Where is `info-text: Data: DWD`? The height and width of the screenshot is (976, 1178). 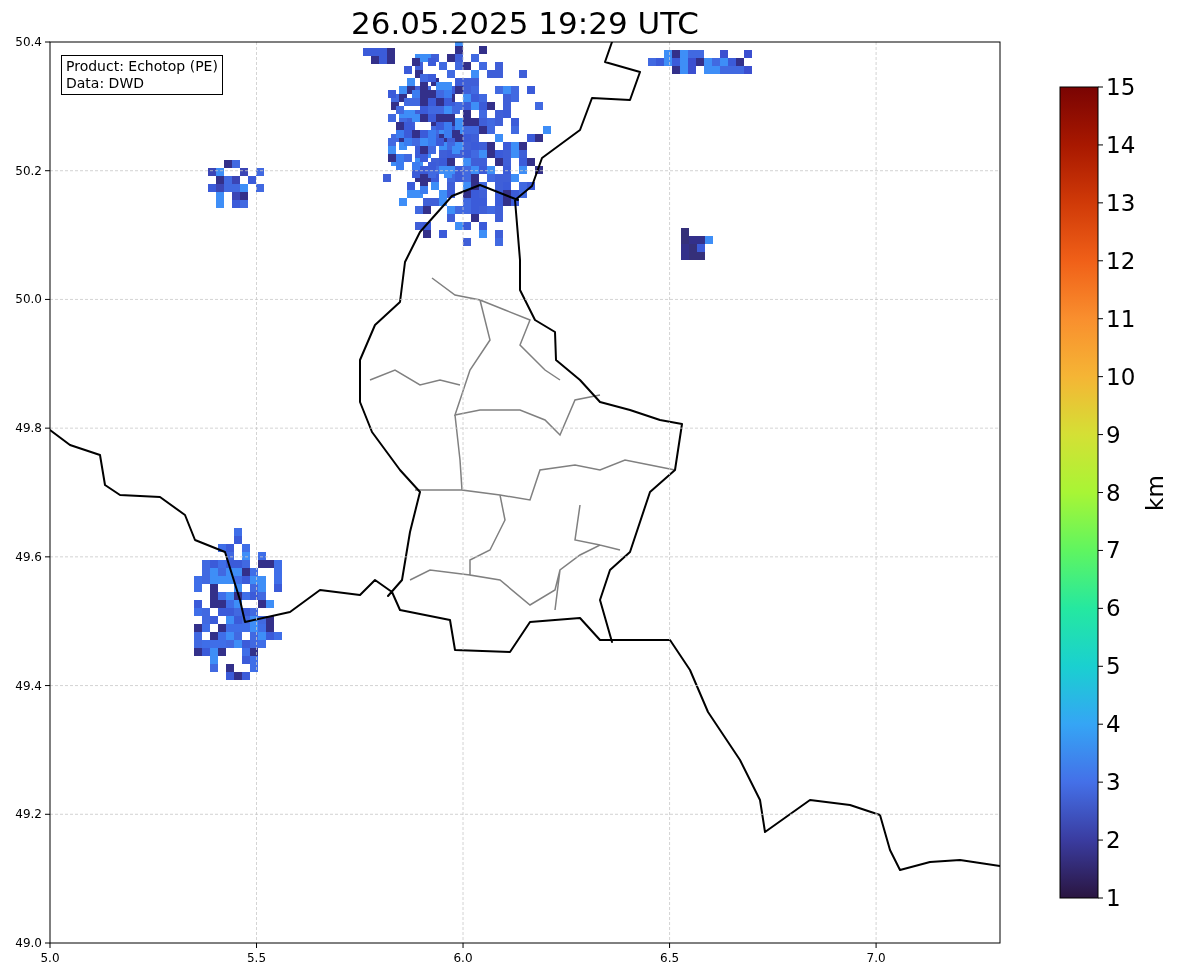 info-text: Data: DWD is located at coordinates (105, 83).